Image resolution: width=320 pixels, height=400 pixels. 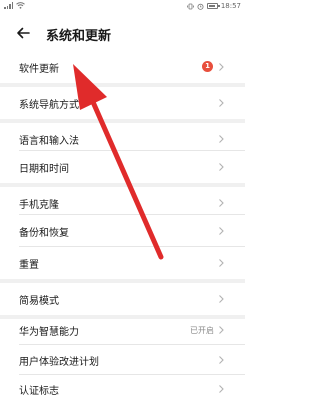 What do you see at coordinates (39, 69) in the screenshot?
I see `list-item-label: 软件更新` at bounding box center [39, 69].